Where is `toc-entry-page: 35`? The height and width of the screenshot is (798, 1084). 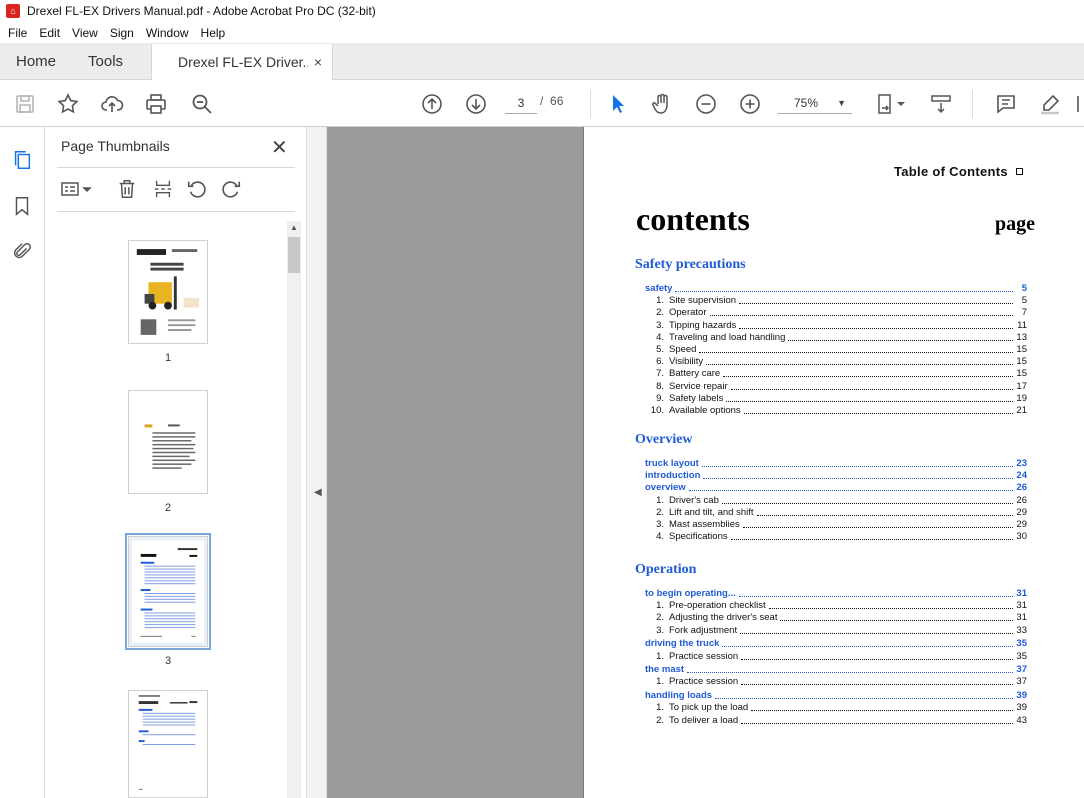
toc-entry-page: 35 is located at coordinates (1021, 643).